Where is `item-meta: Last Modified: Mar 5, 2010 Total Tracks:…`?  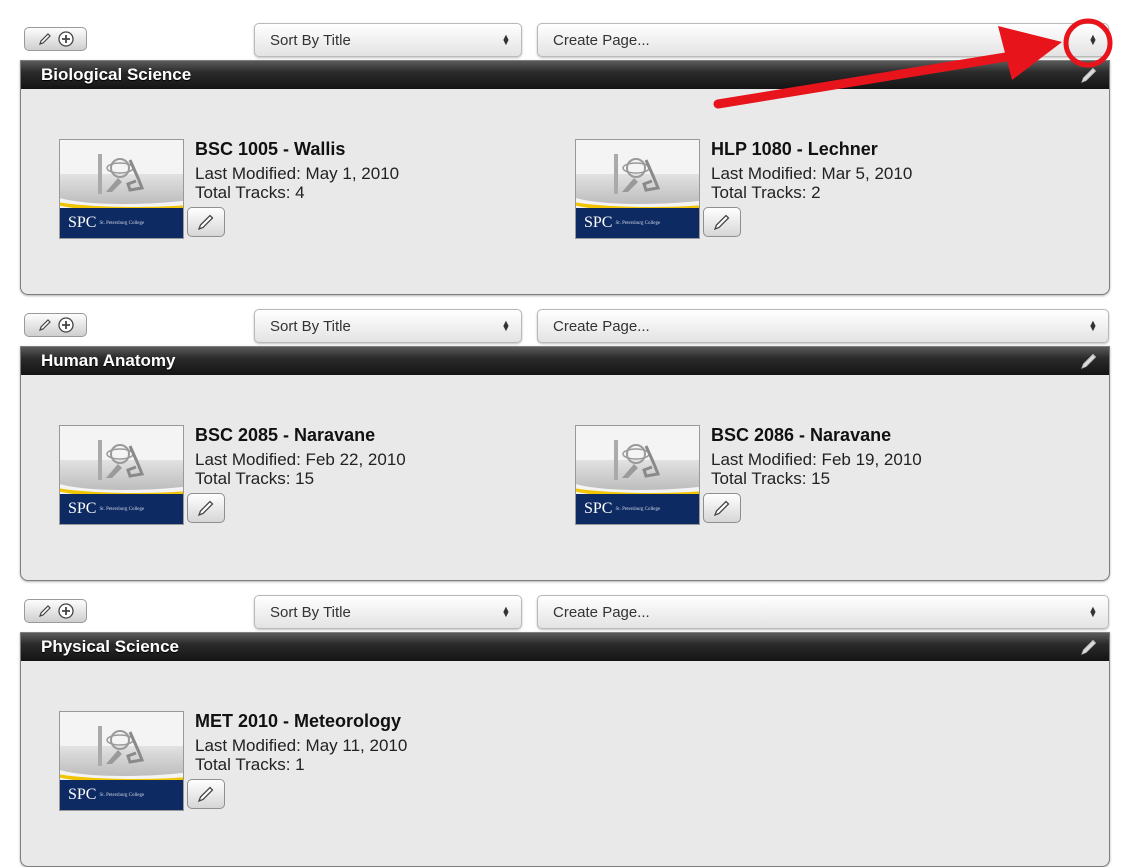 item-meta: Last Modified: Mar 5, 2010 Total Tracks:… is located at coordinates (811, 183).